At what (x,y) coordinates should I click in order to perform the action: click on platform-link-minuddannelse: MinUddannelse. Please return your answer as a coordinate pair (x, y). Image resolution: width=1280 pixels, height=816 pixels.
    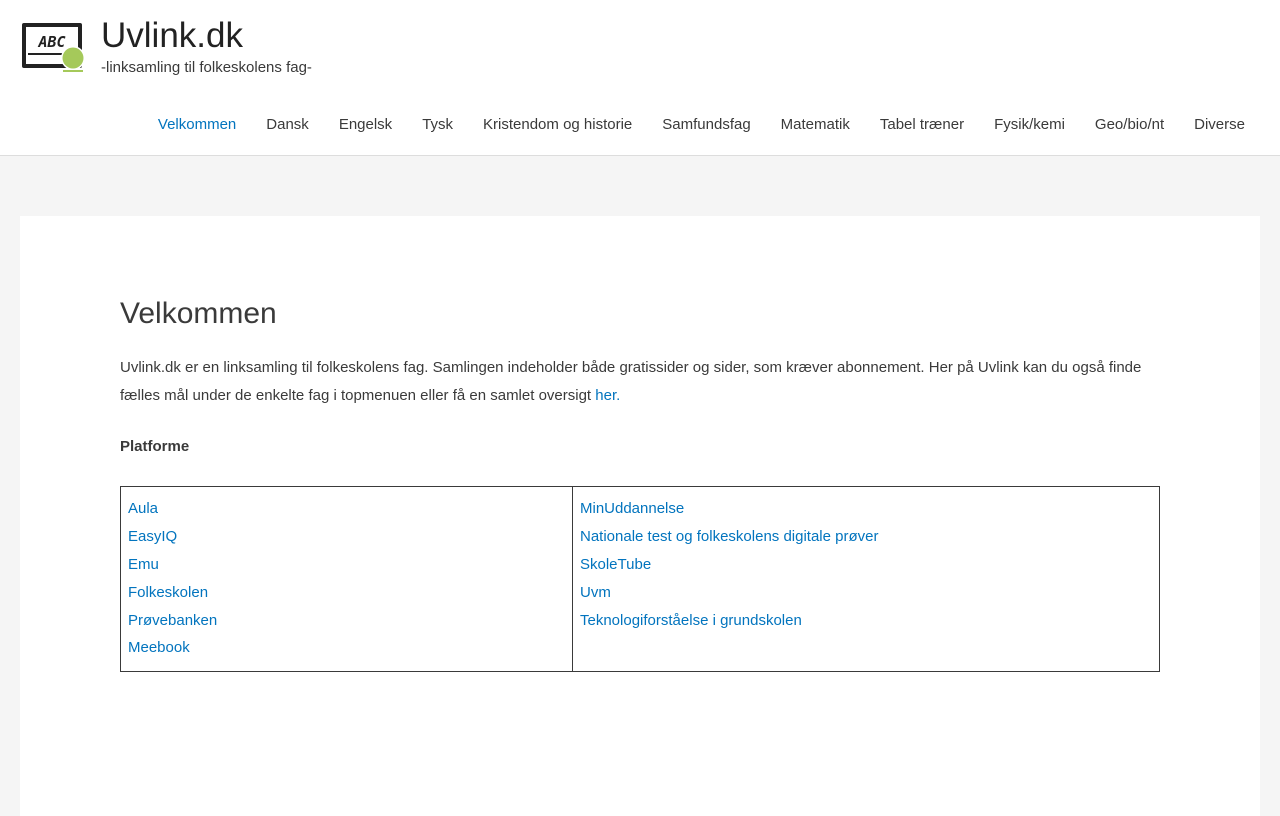
    Looking at the image, I should click on (866, 509).